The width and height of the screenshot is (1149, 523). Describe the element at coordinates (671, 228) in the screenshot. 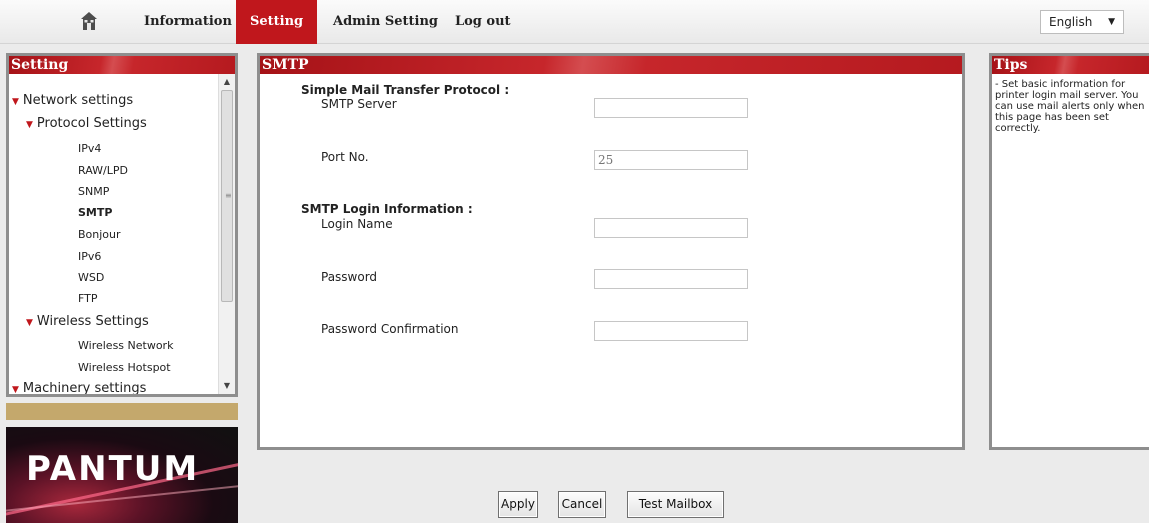

I see `login-name-input` at that location.